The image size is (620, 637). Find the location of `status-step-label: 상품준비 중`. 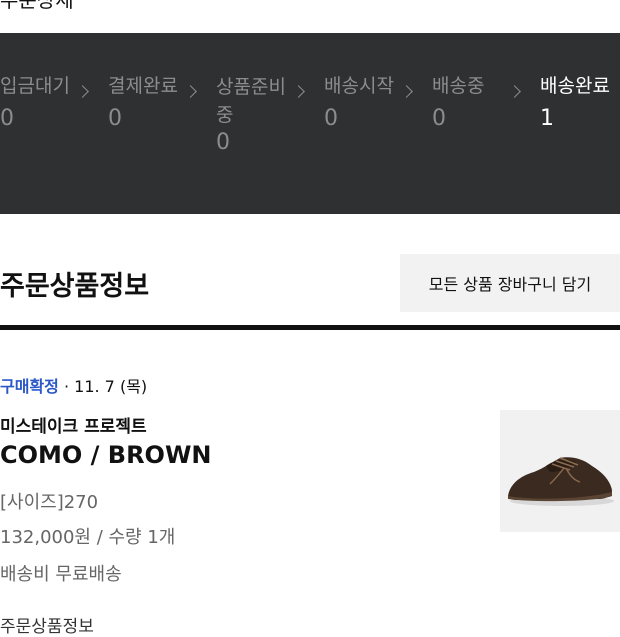

status-step-label: 상품준비 중 is located at coordinates (251, 101).